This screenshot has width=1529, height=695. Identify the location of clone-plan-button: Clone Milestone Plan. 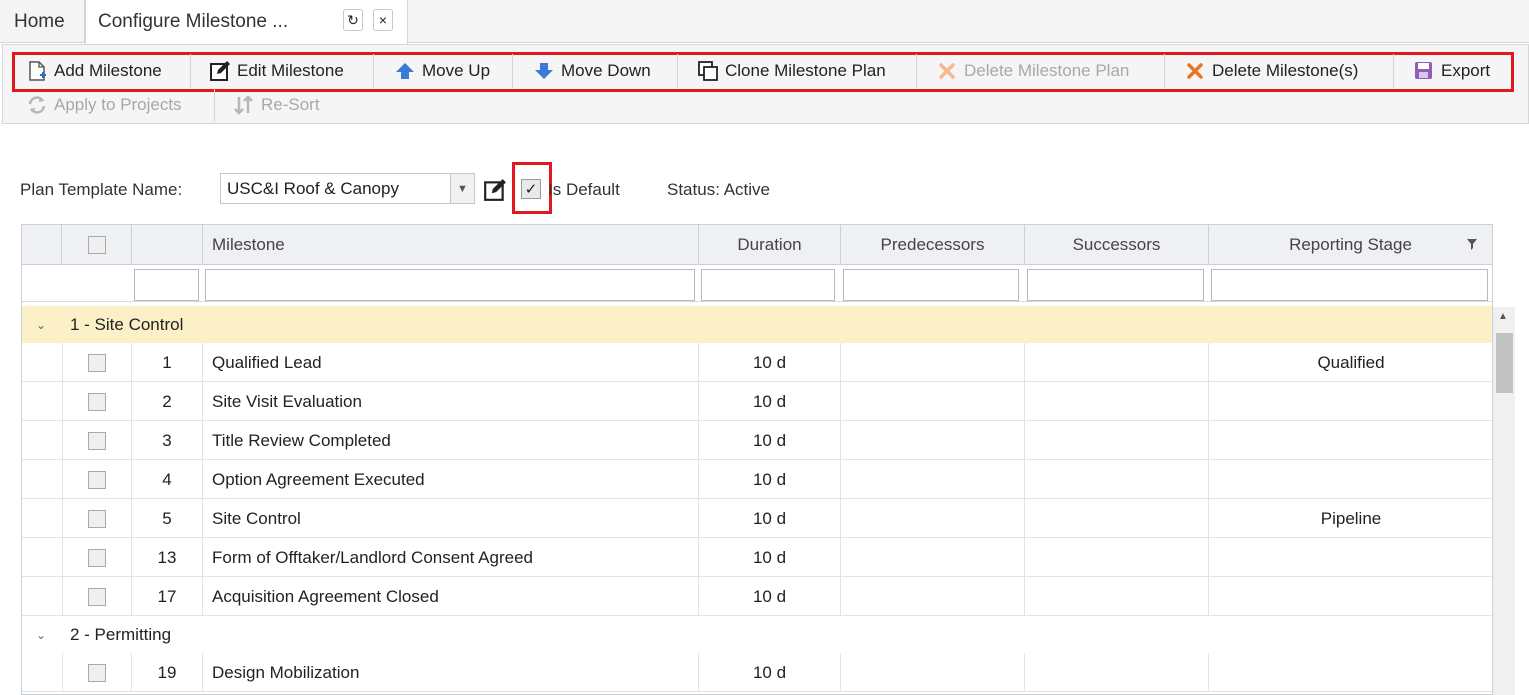
(791, 71).